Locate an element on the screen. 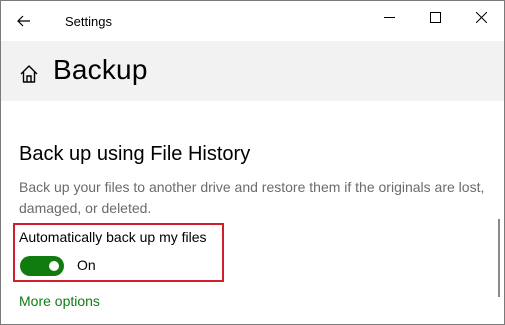 The image size is (505, 325). minimize-button is located at coordinates (389, 17).